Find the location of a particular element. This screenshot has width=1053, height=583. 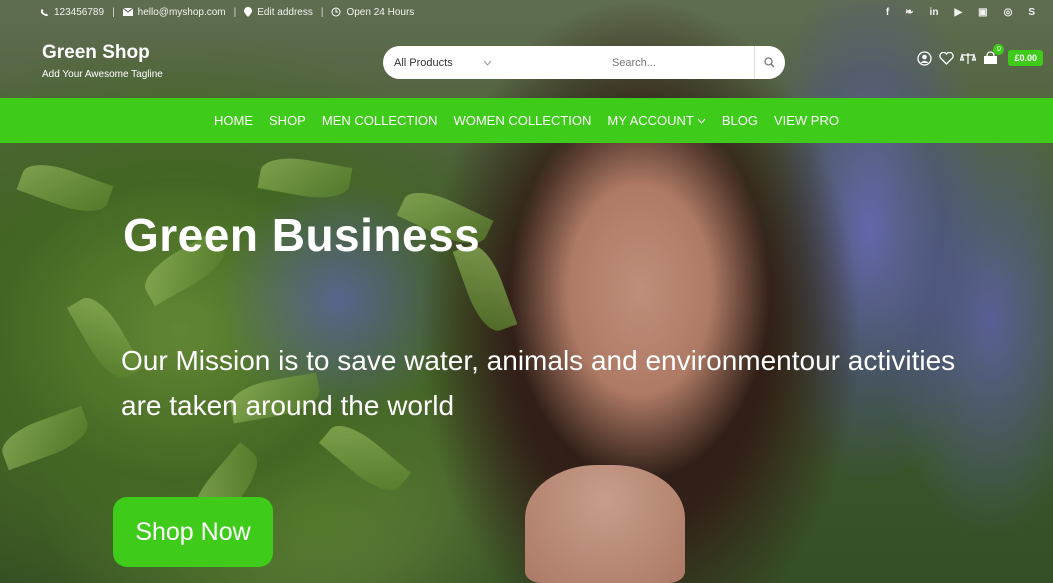

youtube-icon: ▶ is located at coordinates (958, 12).